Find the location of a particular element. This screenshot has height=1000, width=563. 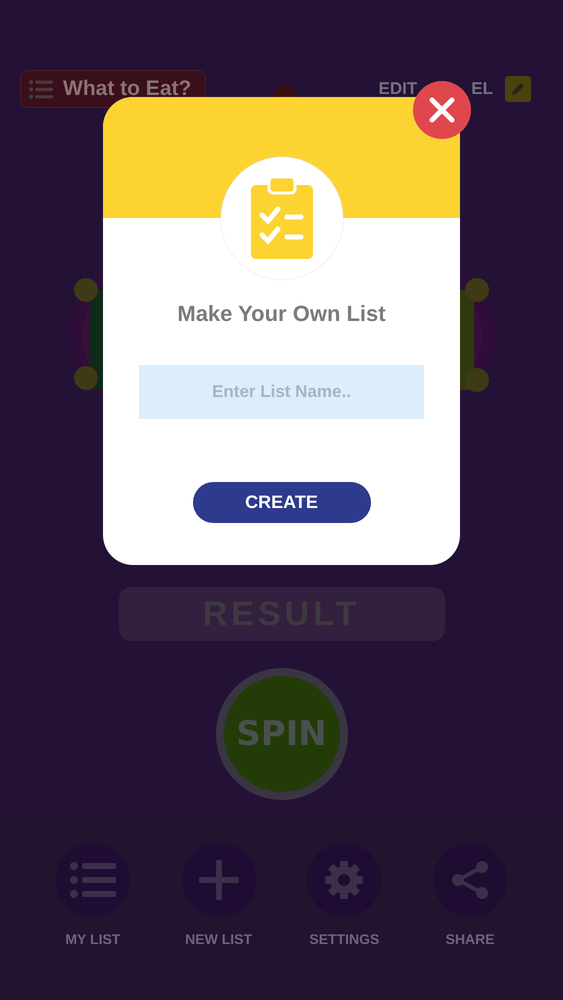

nav-label: NEW LIST is located at coordinates (218, 939).